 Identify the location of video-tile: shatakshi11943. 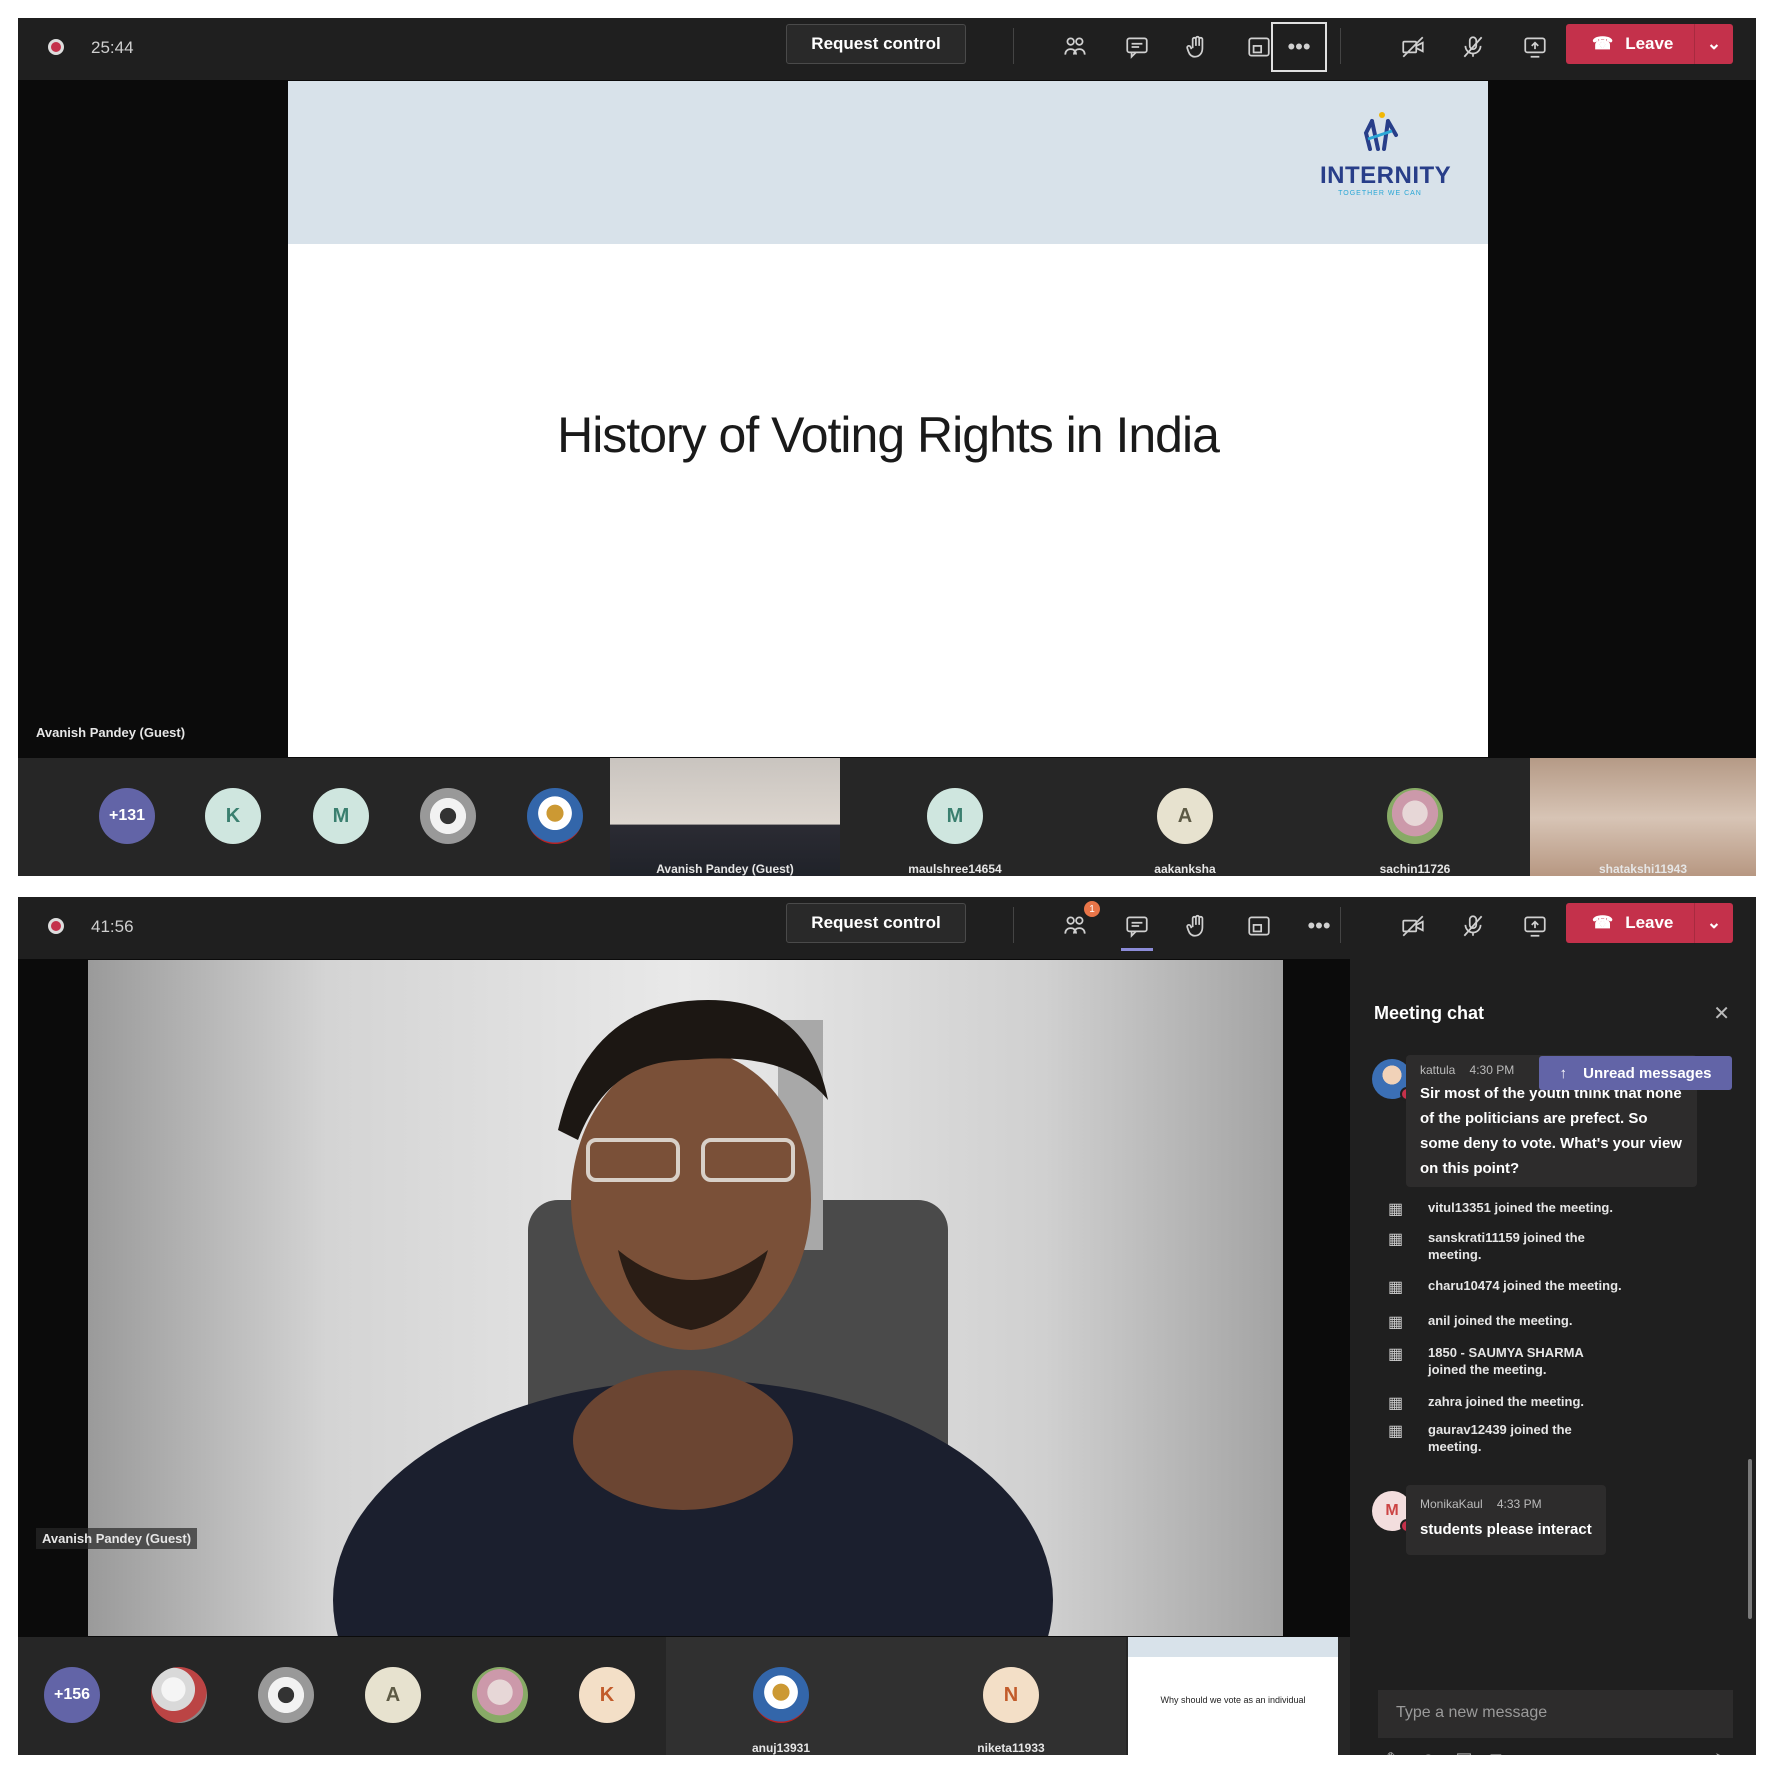
(1643, 817).